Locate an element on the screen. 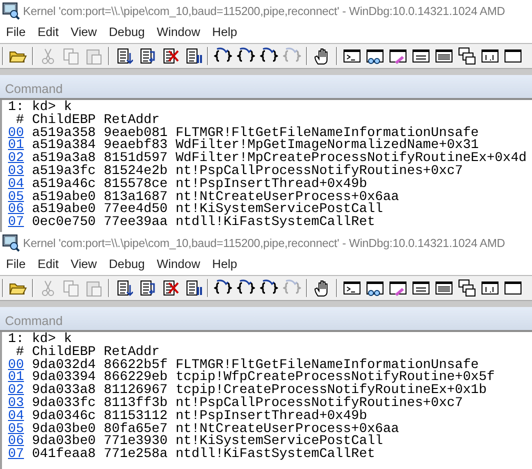 The height and width of the screenshot is (469, 532). return-address: 866229eb is located at coordinates (136, 377).